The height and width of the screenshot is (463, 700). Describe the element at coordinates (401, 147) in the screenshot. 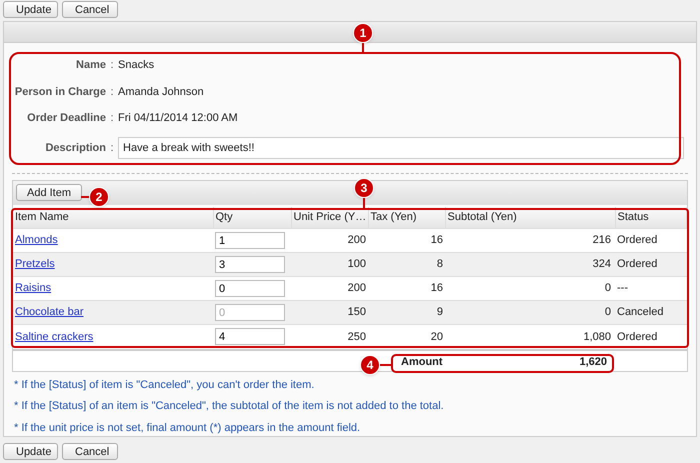

I see `description-field: Have a break with sweets!!` at that location.